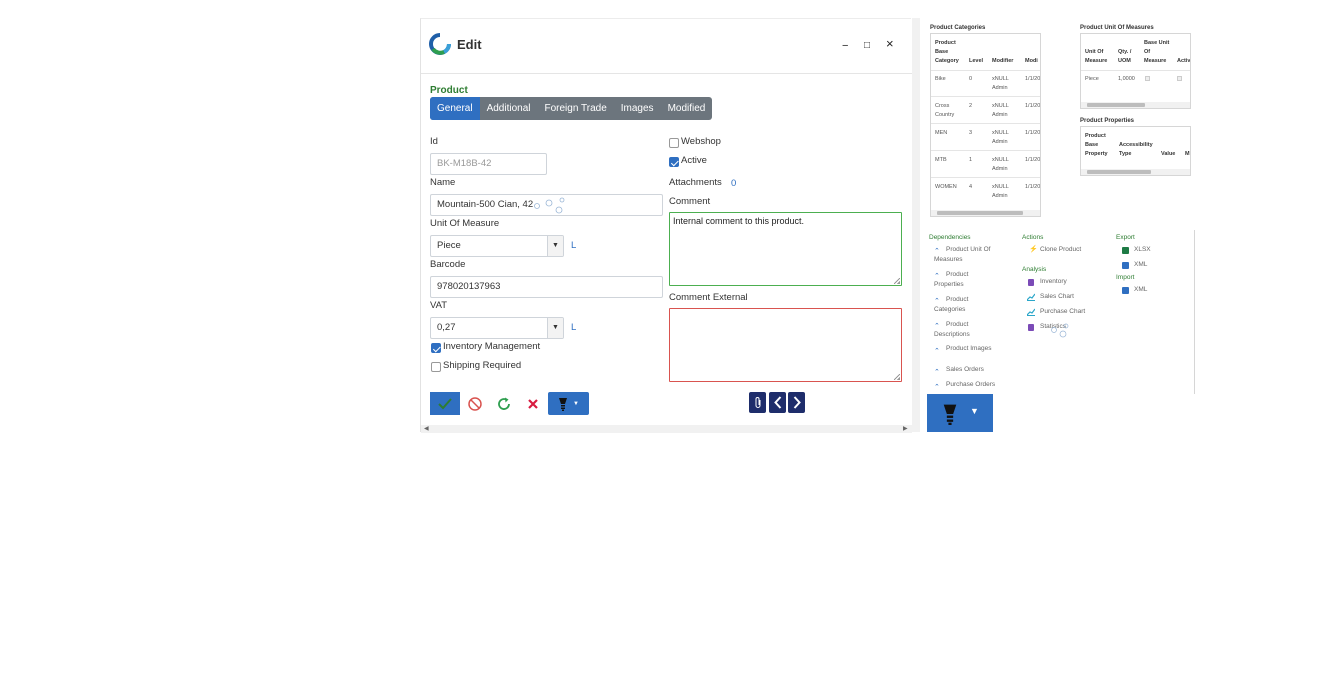 The height and width of the screenshot is (686, 1341). I want to click on cell: 1, so click(971, 160).